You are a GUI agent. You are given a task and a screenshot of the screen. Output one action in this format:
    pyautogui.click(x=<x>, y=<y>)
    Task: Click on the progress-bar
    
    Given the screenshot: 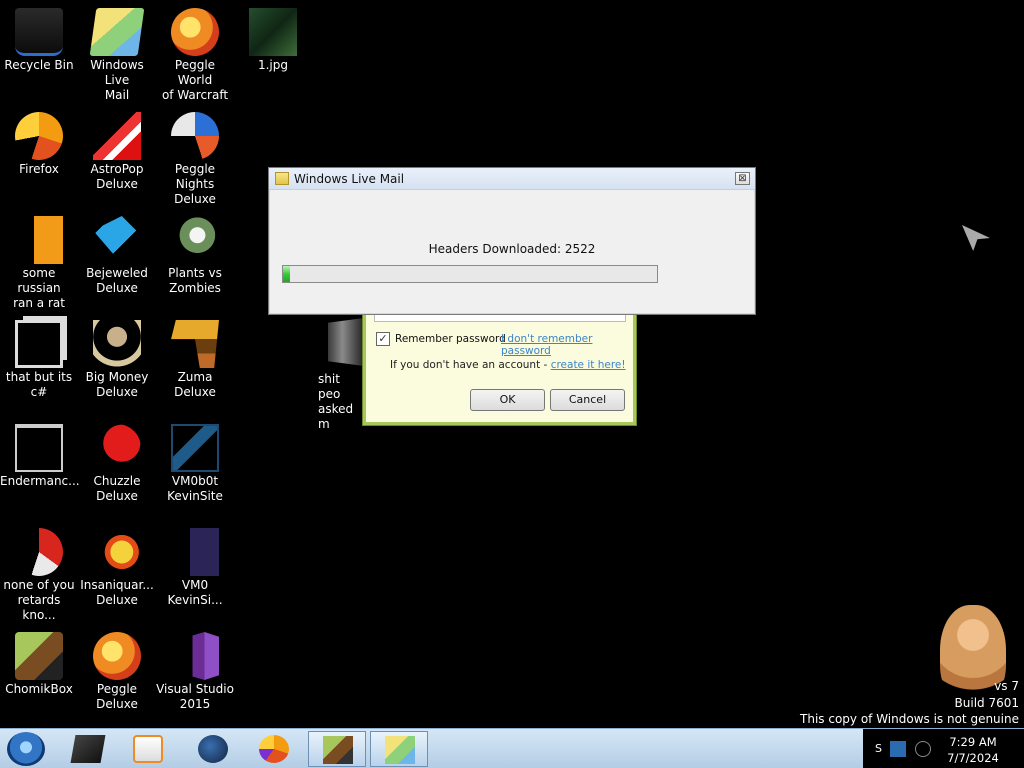 What is the action you would take?
    pyautogui.click(x=470, y=274)
    